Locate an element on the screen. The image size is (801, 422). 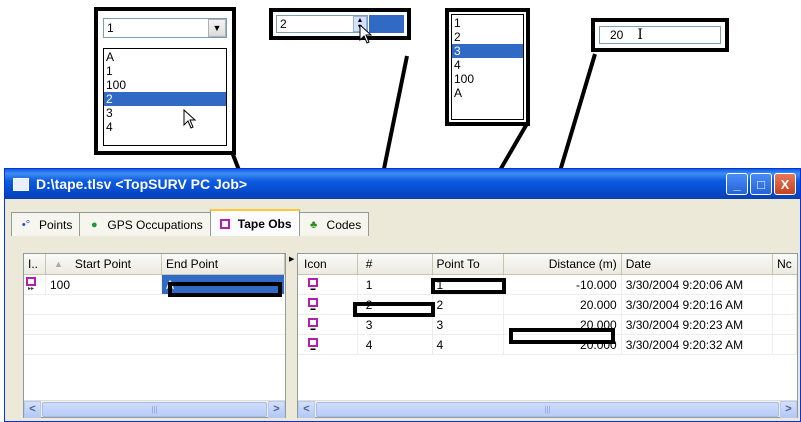
gps-occupations-icon: ● is located at coordinates (94, 224).